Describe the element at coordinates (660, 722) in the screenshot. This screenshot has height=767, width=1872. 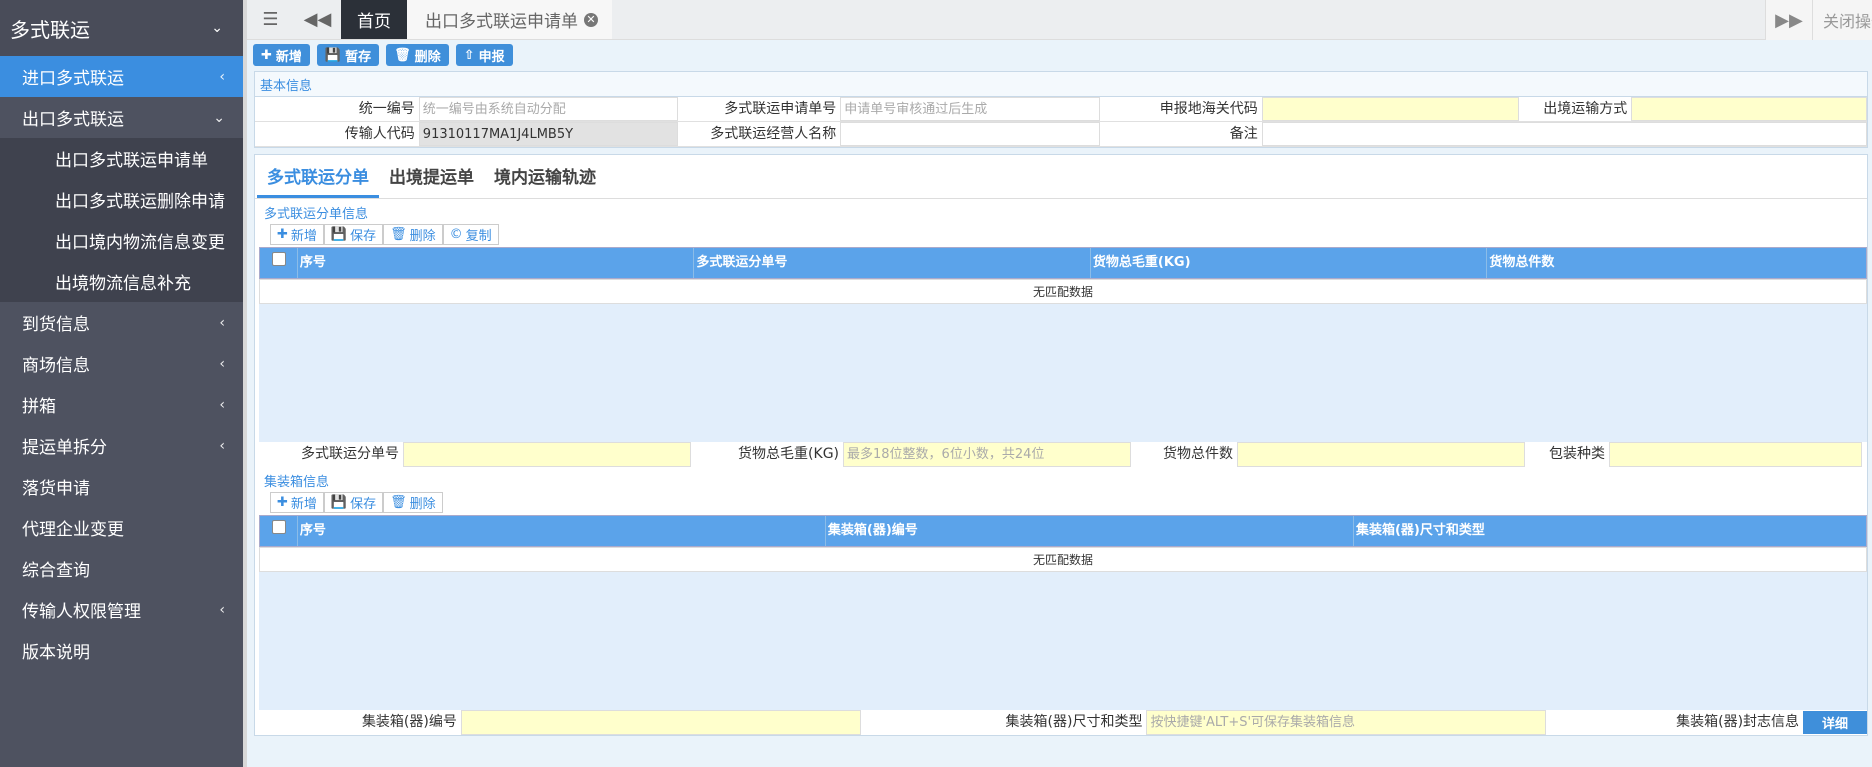
I see `container-no-field` at that location.